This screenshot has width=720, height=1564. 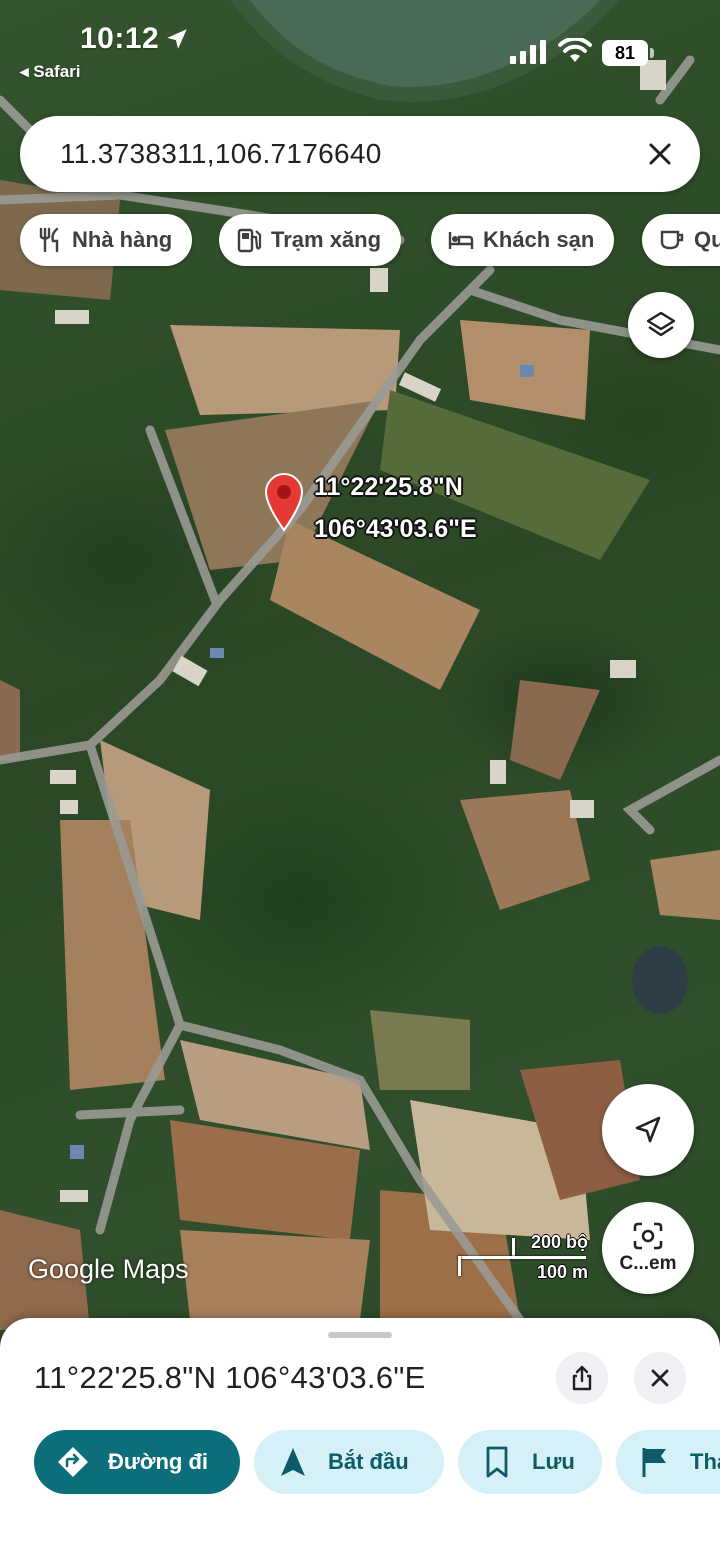 I want to click on chip-label: Khách sạn, so click(x=539, y=239).